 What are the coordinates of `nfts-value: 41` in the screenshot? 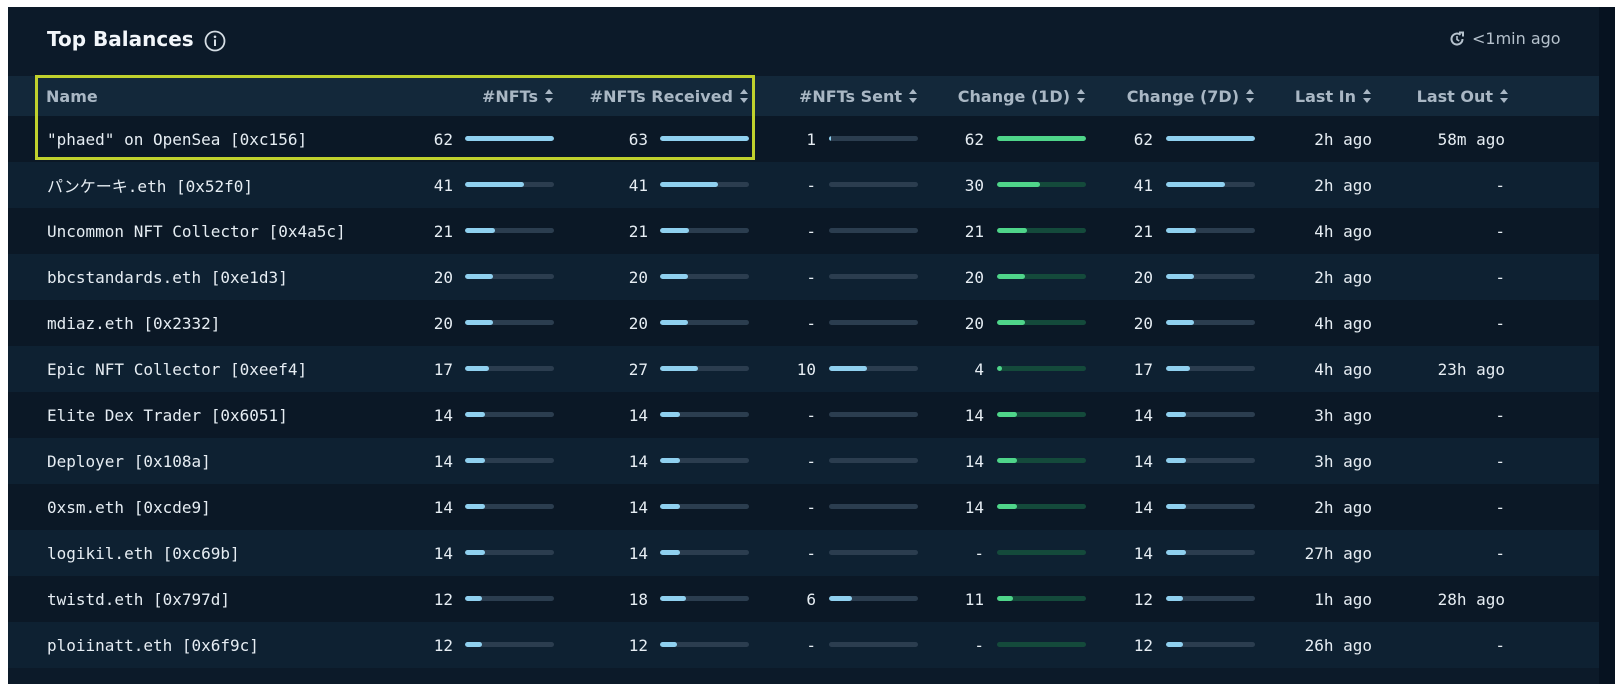 It's located at (443, 185).